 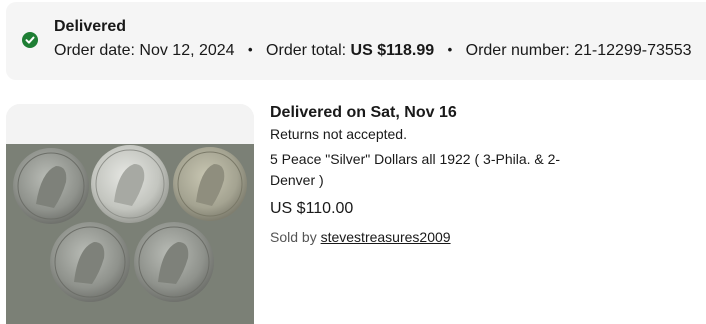 I want to click on order-date-label: Order date:, so click(x=94, y=50).